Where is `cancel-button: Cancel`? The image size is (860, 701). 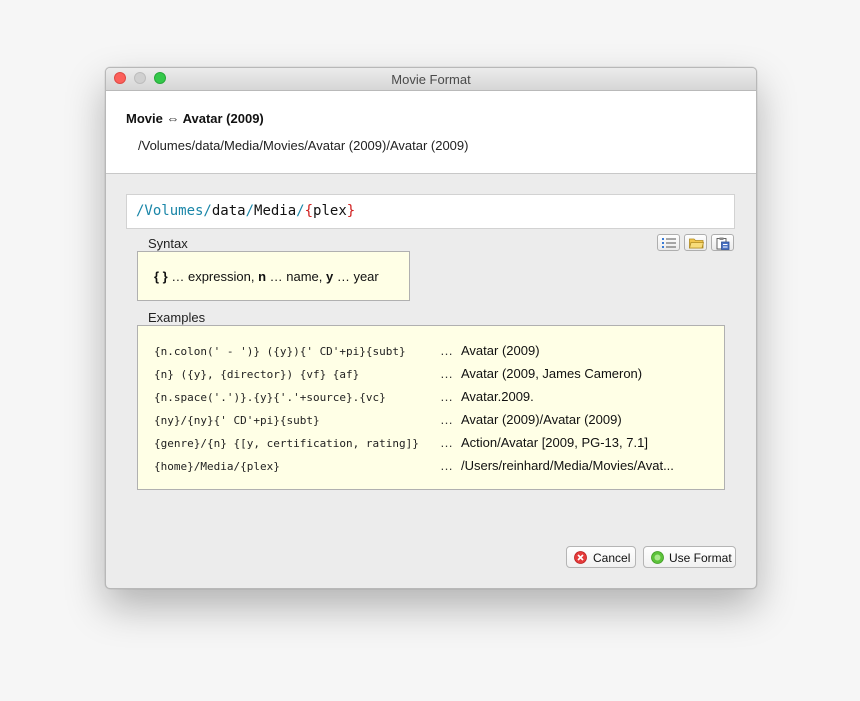 cancel-button: Cancel is located at coordinates (601, 557).